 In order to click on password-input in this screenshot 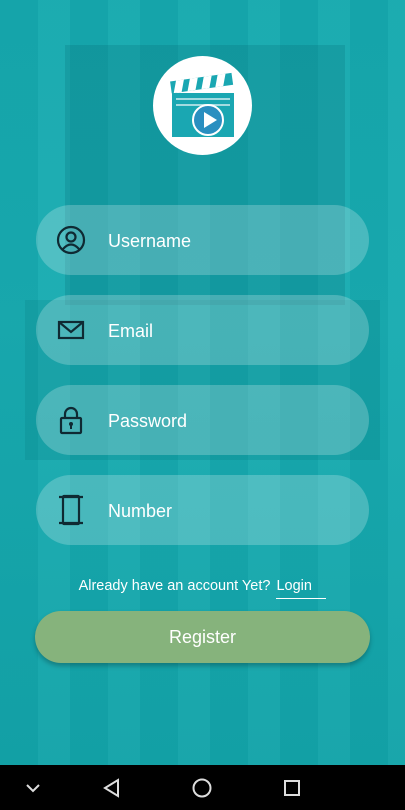, I will do `click(228, 421)`.